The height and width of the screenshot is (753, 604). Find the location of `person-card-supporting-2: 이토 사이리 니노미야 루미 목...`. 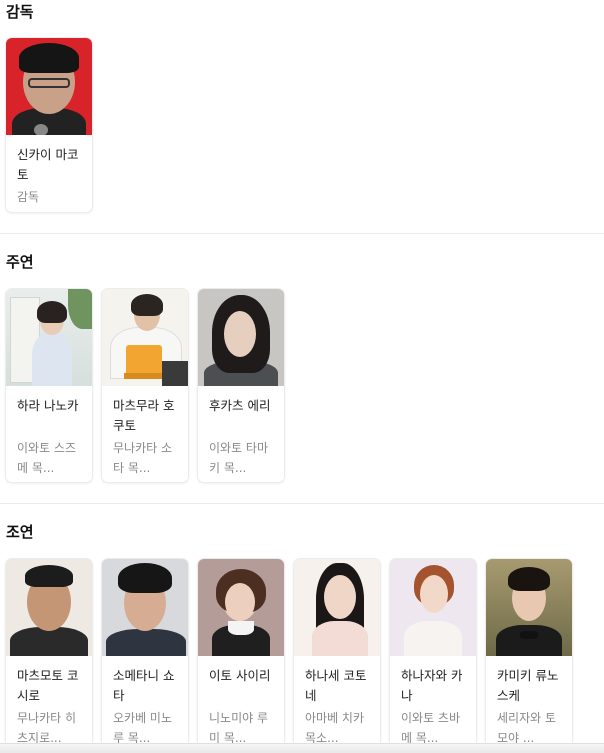

person-card-supporting-2: 이토 사이리 니노미야 루미 목... is located at coordinates (241, 655).